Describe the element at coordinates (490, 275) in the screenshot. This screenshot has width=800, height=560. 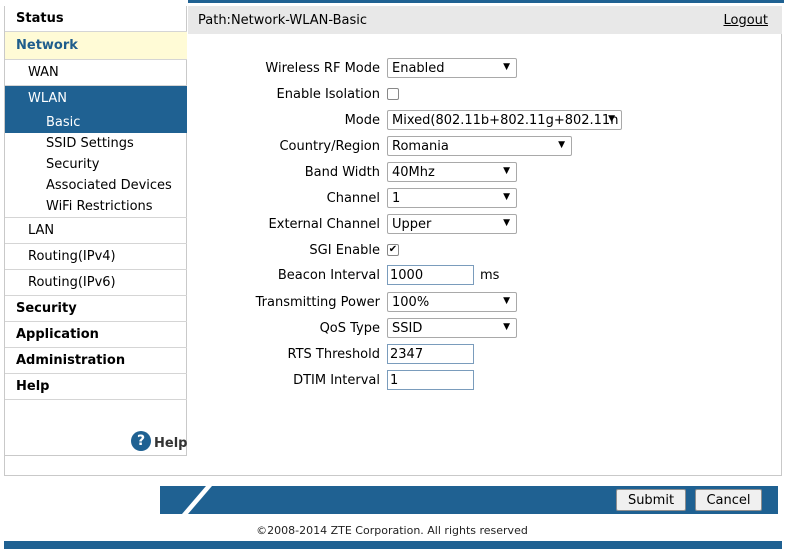
I see `unit-label: ms` at that location.